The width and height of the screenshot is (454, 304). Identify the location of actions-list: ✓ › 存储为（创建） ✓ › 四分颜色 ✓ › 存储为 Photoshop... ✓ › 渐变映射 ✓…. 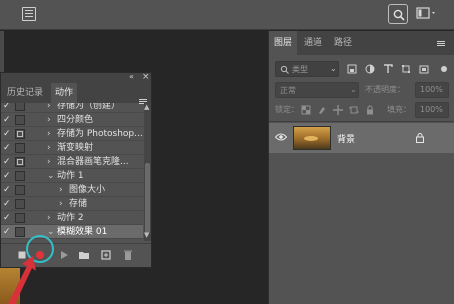
(72, 172).